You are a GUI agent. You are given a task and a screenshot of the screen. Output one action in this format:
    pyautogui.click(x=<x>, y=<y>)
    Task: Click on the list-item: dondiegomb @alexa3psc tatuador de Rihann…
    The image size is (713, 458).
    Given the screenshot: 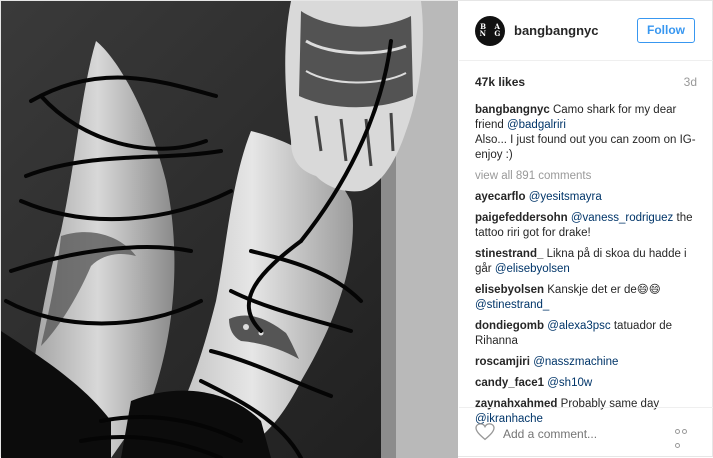 What is the action you would take?
    pyautogui.click(x=587, y=334)
    